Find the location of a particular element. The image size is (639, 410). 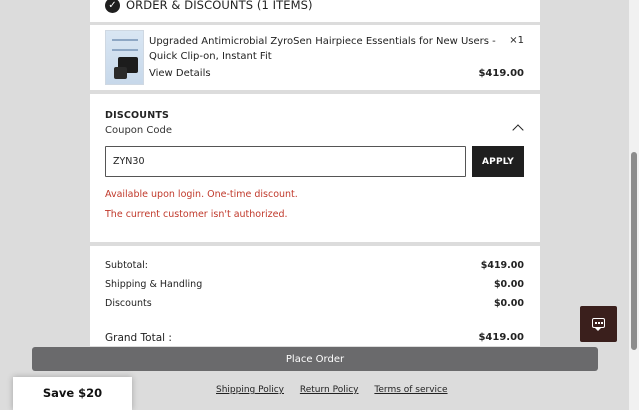

grand-total-row: Grand Total : $419.00 is located at coordinates (314, 338).